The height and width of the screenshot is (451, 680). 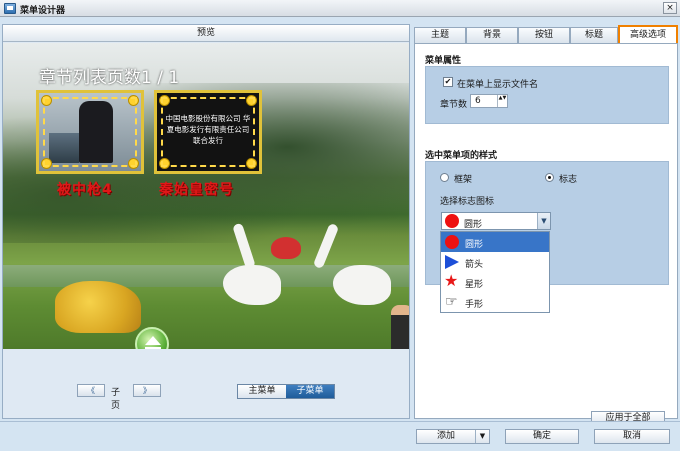 What do you see at coordinates (467, 202) in the screenshot?
I see `icon-select-label: 选择标志图标` at bounding box center [467, 202].